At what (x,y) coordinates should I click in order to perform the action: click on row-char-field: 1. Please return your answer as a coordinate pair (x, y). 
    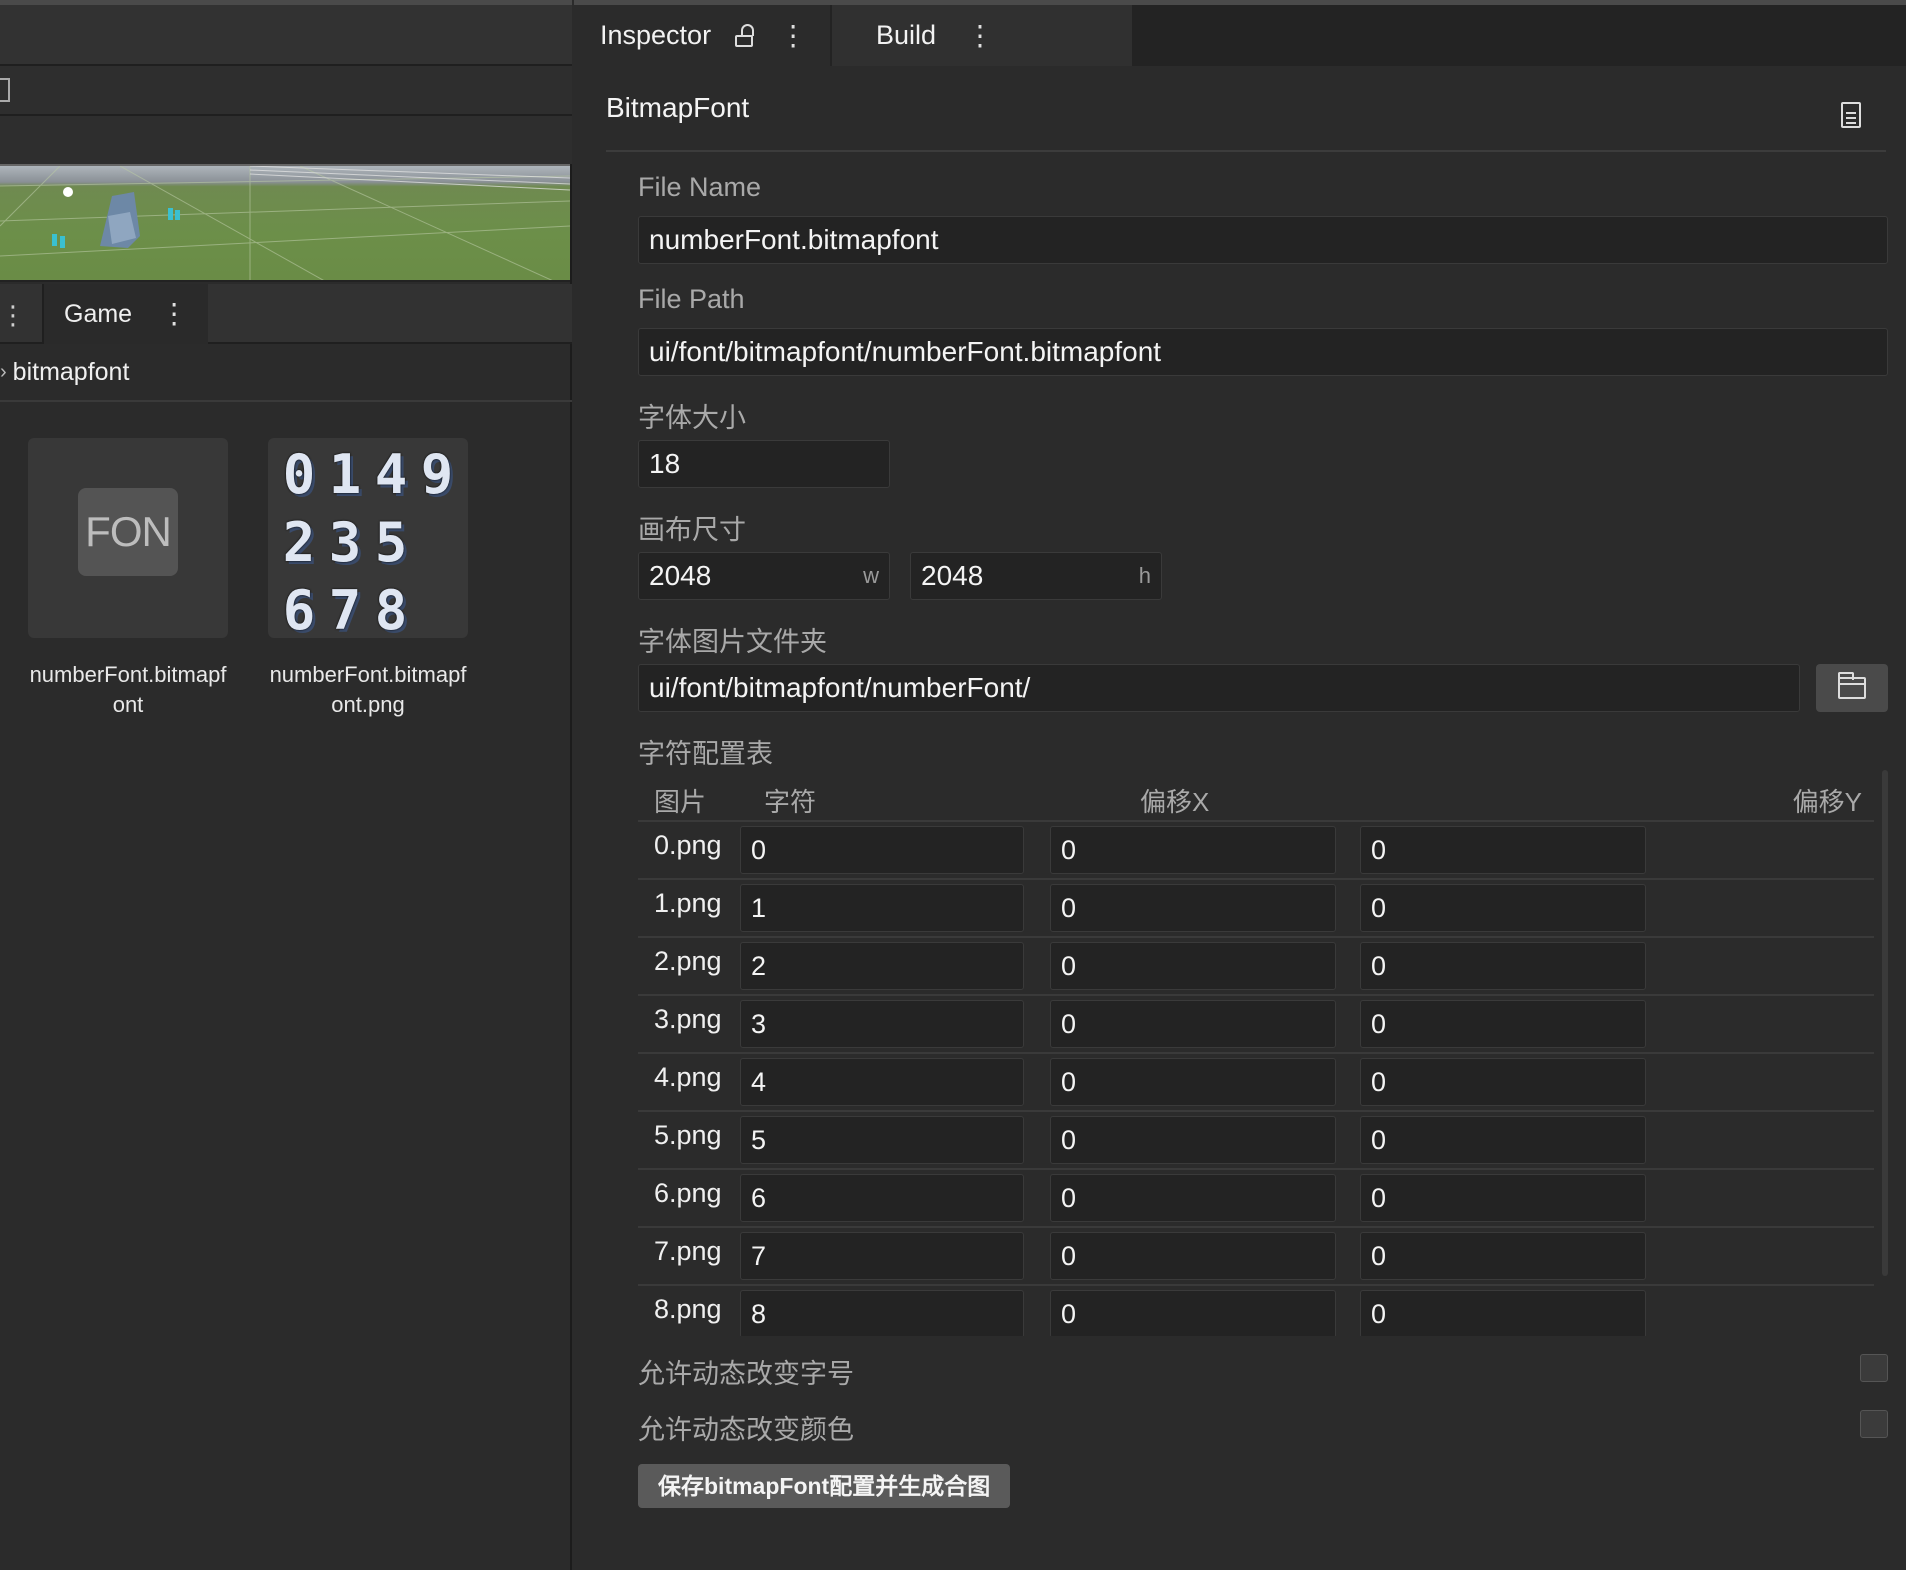
    Looking at the image, I should click on (882, 908).